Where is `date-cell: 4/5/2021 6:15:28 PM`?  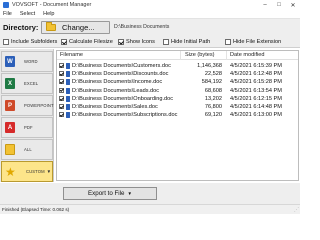 date-cell: 4/5/2021 6:15:28 PM is located at coordinates (256, 82).